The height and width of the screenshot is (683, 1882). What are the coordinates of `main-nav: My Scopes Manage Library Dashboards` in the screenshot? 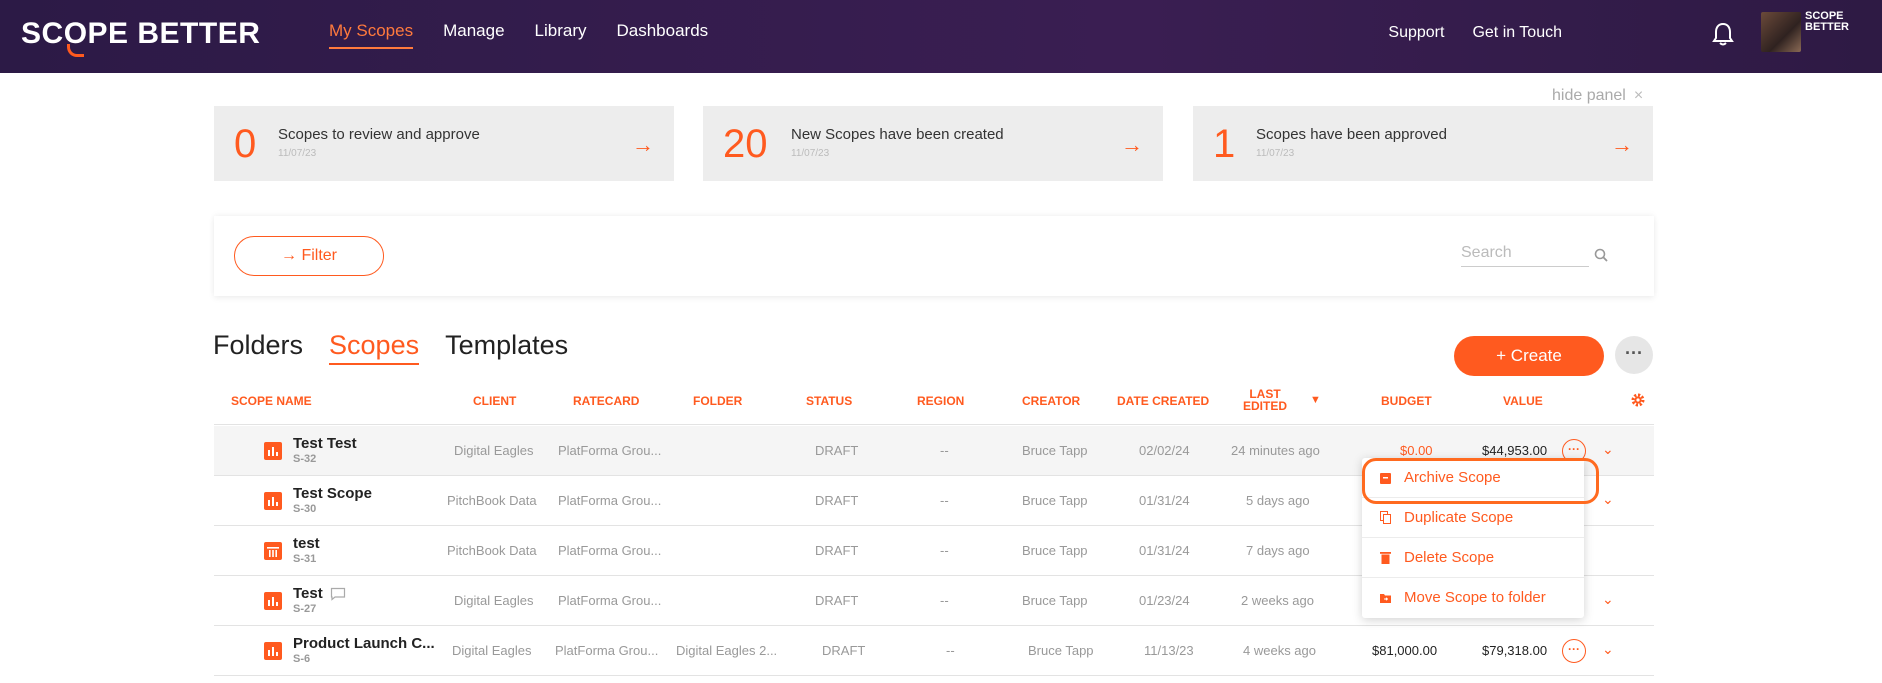 It's located at (518, 35).